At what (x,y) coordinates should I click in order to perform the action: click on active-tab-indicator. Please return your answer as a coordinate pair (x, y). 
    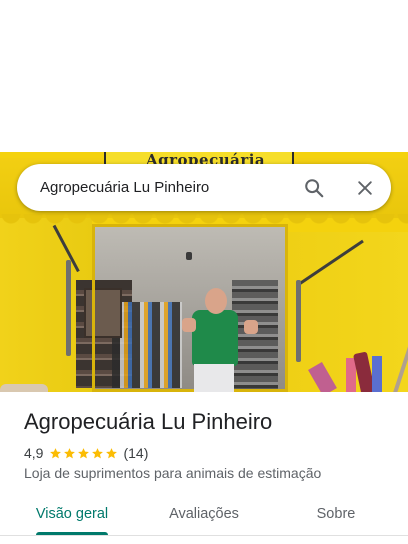
    Looking at the image, I should click on (72, 533).